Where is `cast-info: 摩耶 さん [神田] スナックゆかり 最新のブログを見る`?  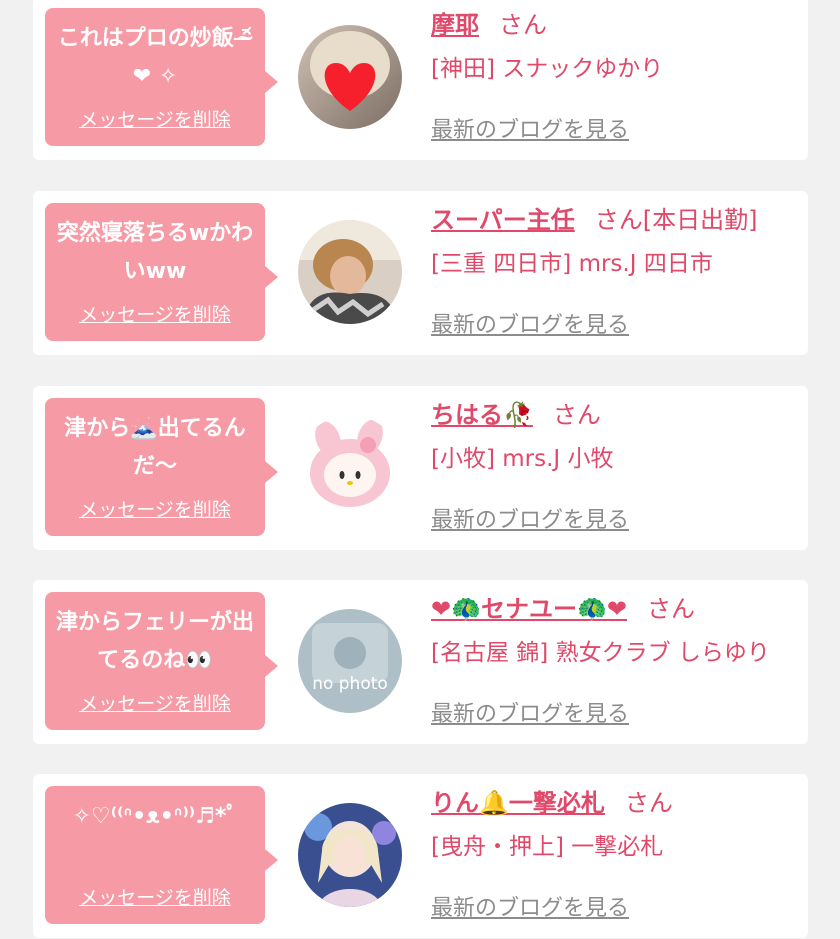 cast-info: 摩耶 さん [神田] スナックゆかり 最新のブログを見る is located at coordinates (616, 74).